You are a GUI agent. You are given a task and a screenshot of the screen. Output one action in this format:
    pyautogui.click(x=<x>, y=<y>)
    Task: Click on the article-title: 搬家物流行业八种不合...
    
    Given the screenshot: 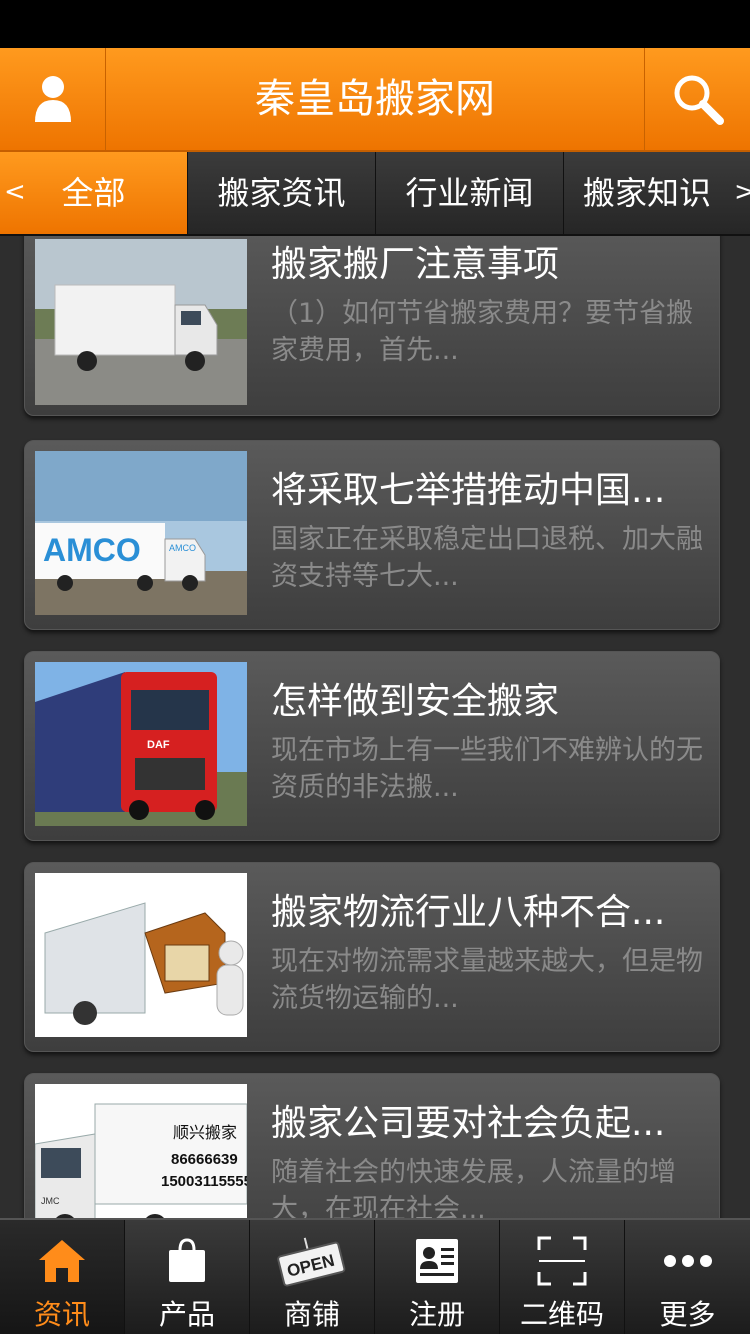 What is the action you would take?
    pyautogui.click(x=468, y=912)
    